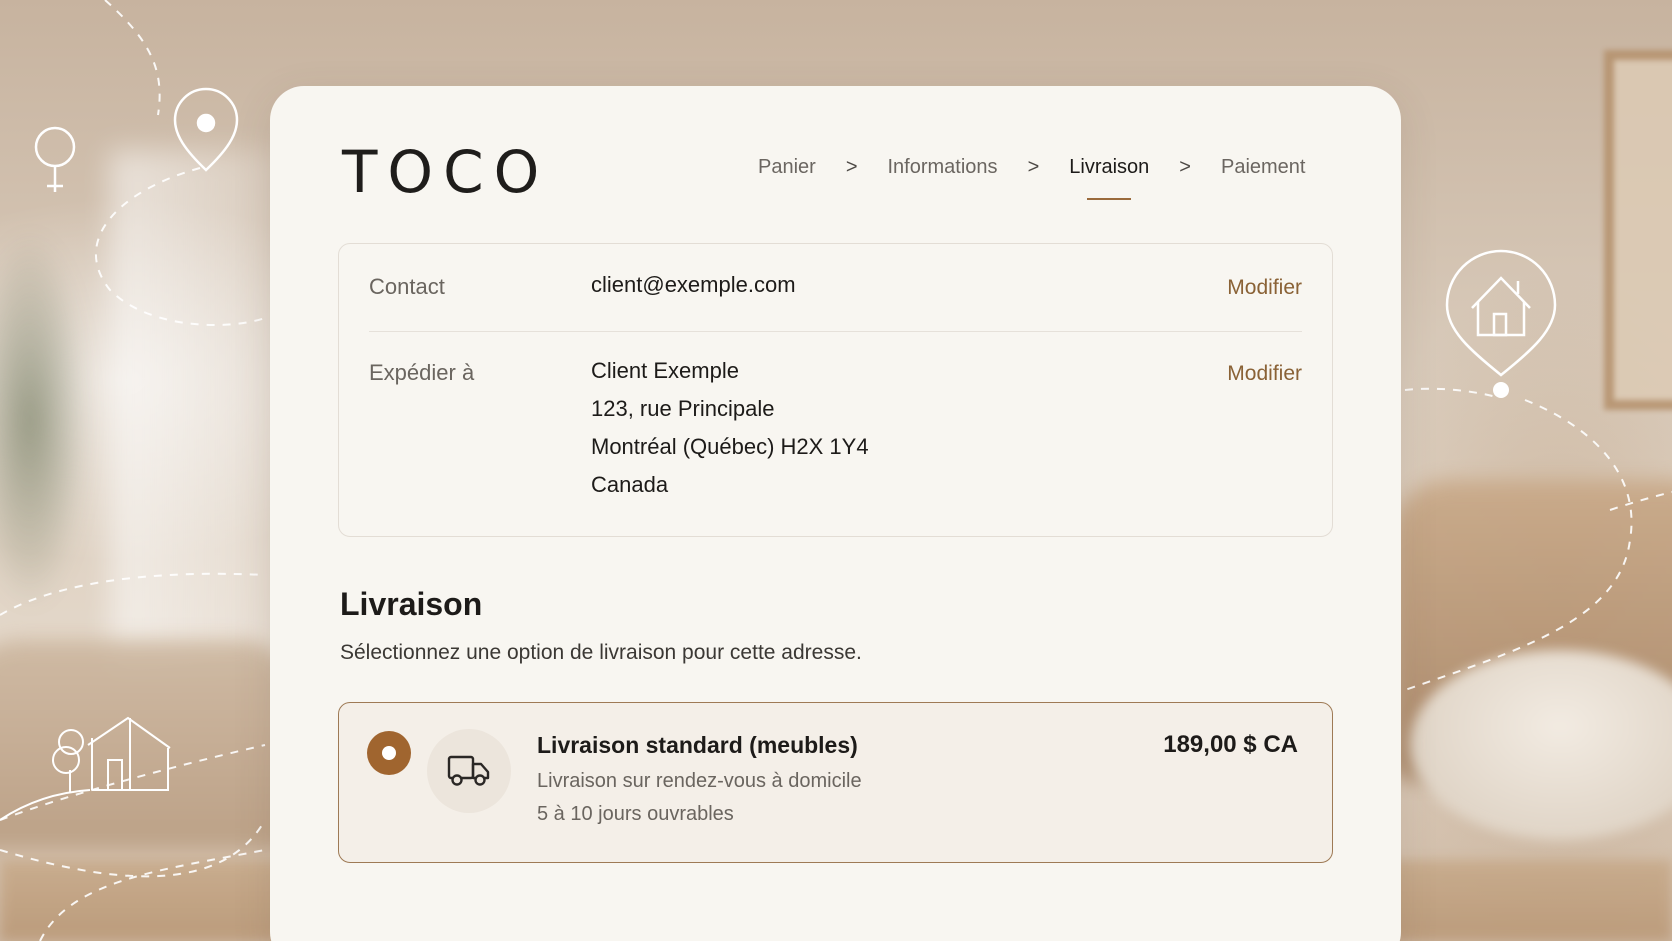 This screenshot has width=1672, height=941. What do you see at coordinates (943, 167) in the screenshot?
I see `breadcrumb-step-information: Informations` at bounding box center [943, 167].